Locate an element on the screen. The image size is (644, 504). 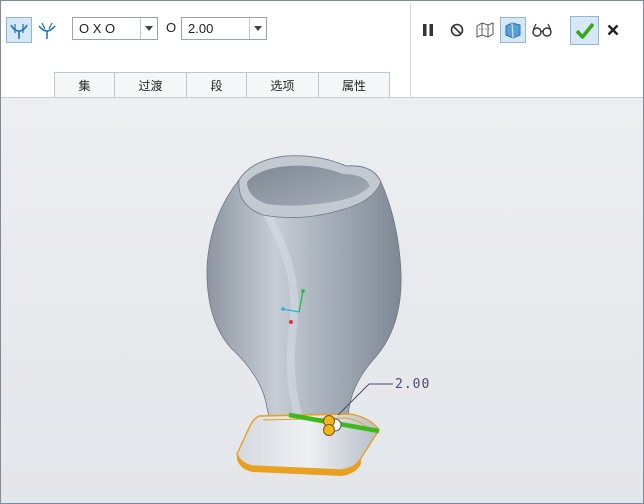
dashboard-tabs: 集 过渡 段 选项 属性 is located at coordinates (222, 85).